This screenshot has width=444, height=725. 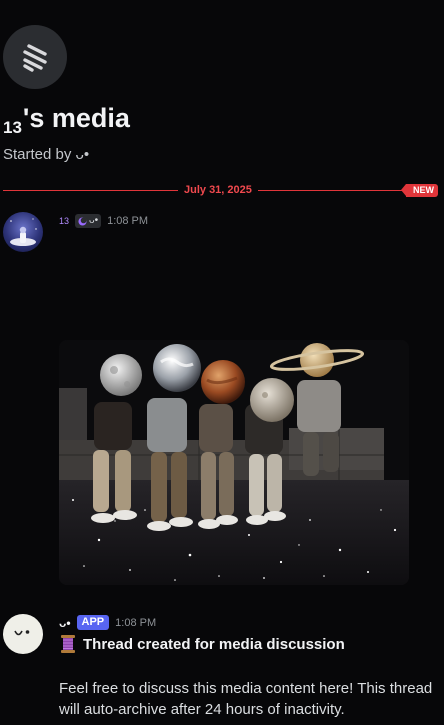 What do you see at coordinates (37, 154) in the screenshot?
I see `started-by-label: Started by` at bounding box center [37, 154].